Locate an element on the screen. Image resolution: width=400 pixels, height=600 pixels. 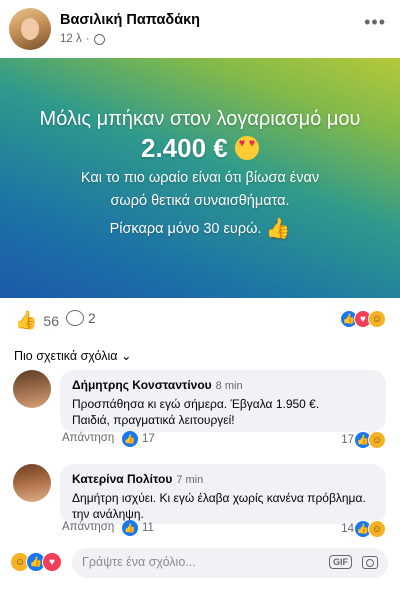
comment-icon is located at coordinates (75, 318).